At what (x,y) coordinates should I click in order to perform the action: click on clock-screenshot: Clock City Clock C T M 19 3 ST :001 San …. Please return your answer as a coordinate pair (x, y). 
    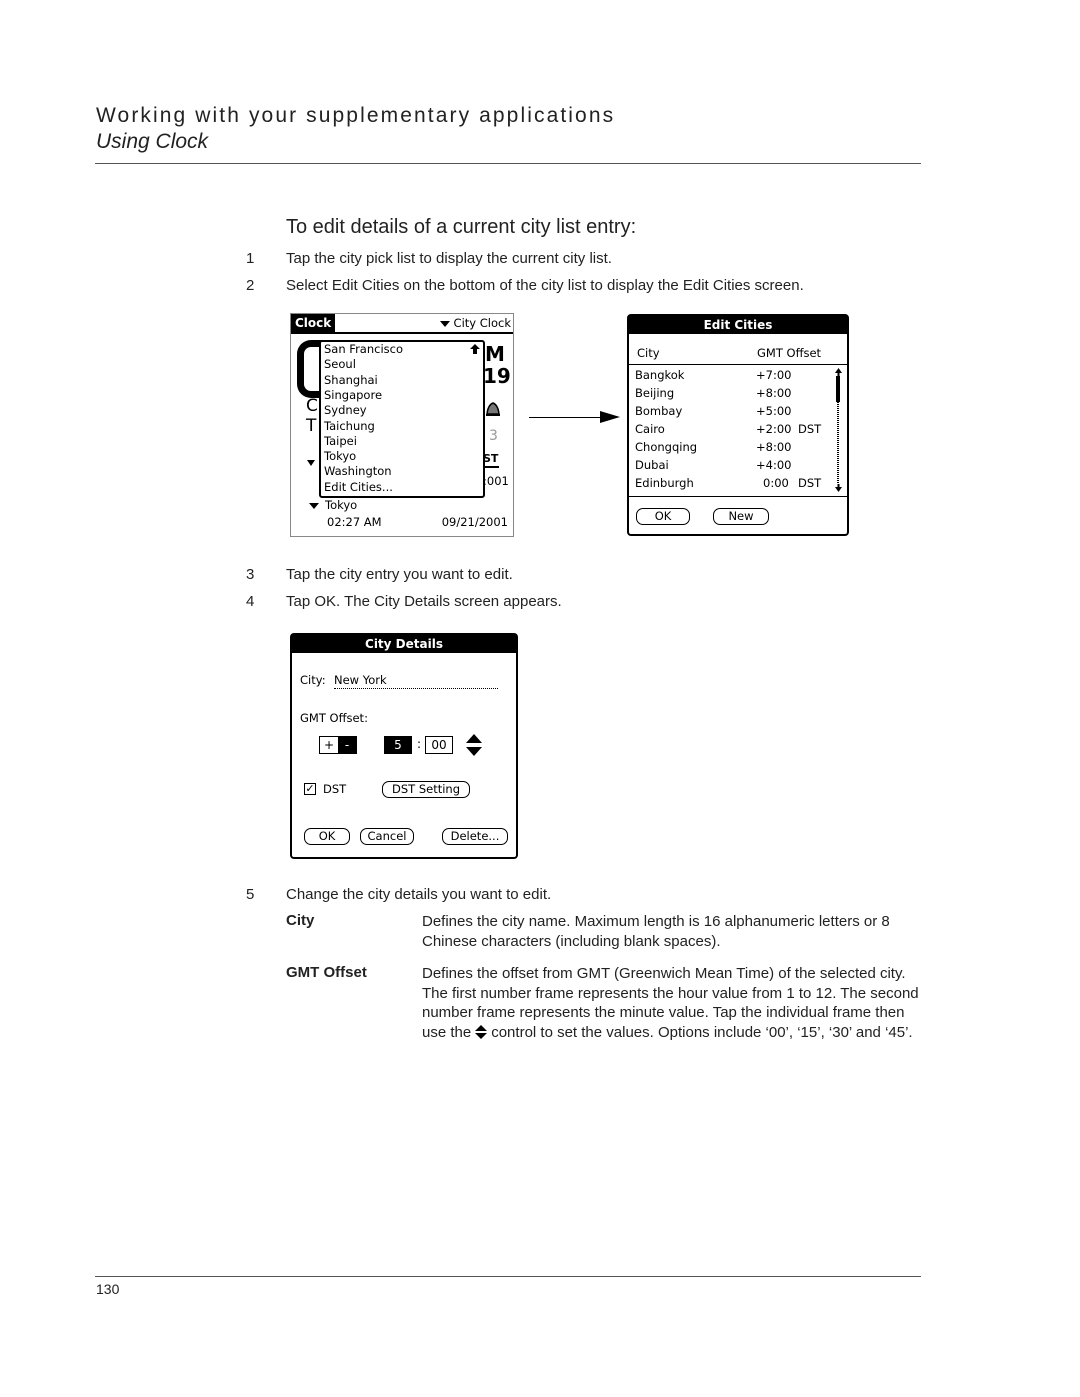
    Looking at the image, I should click on (402, 425).